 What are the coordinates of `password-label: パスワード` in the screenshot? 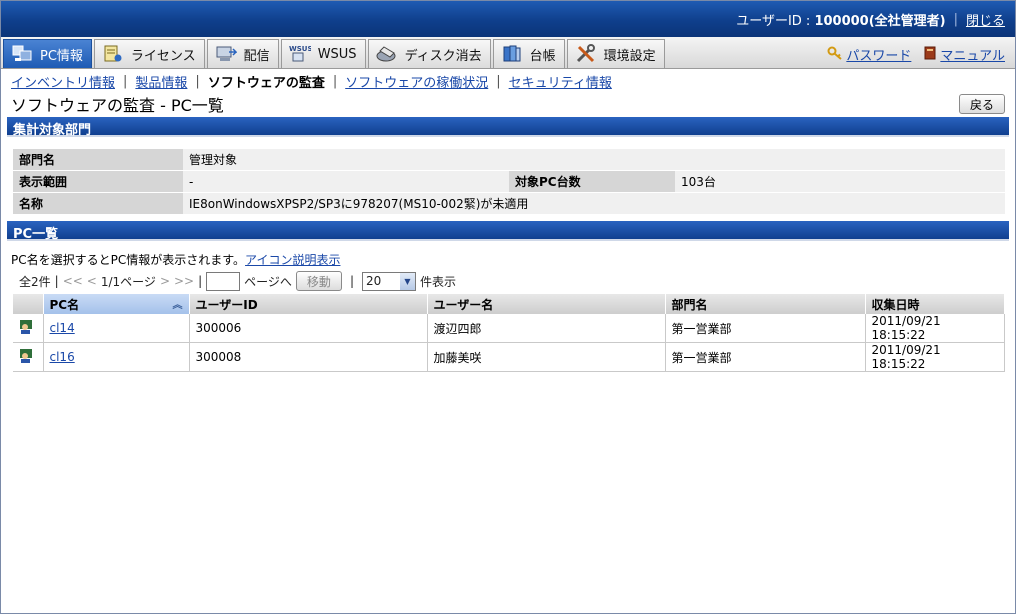 It's located at (879, 56).